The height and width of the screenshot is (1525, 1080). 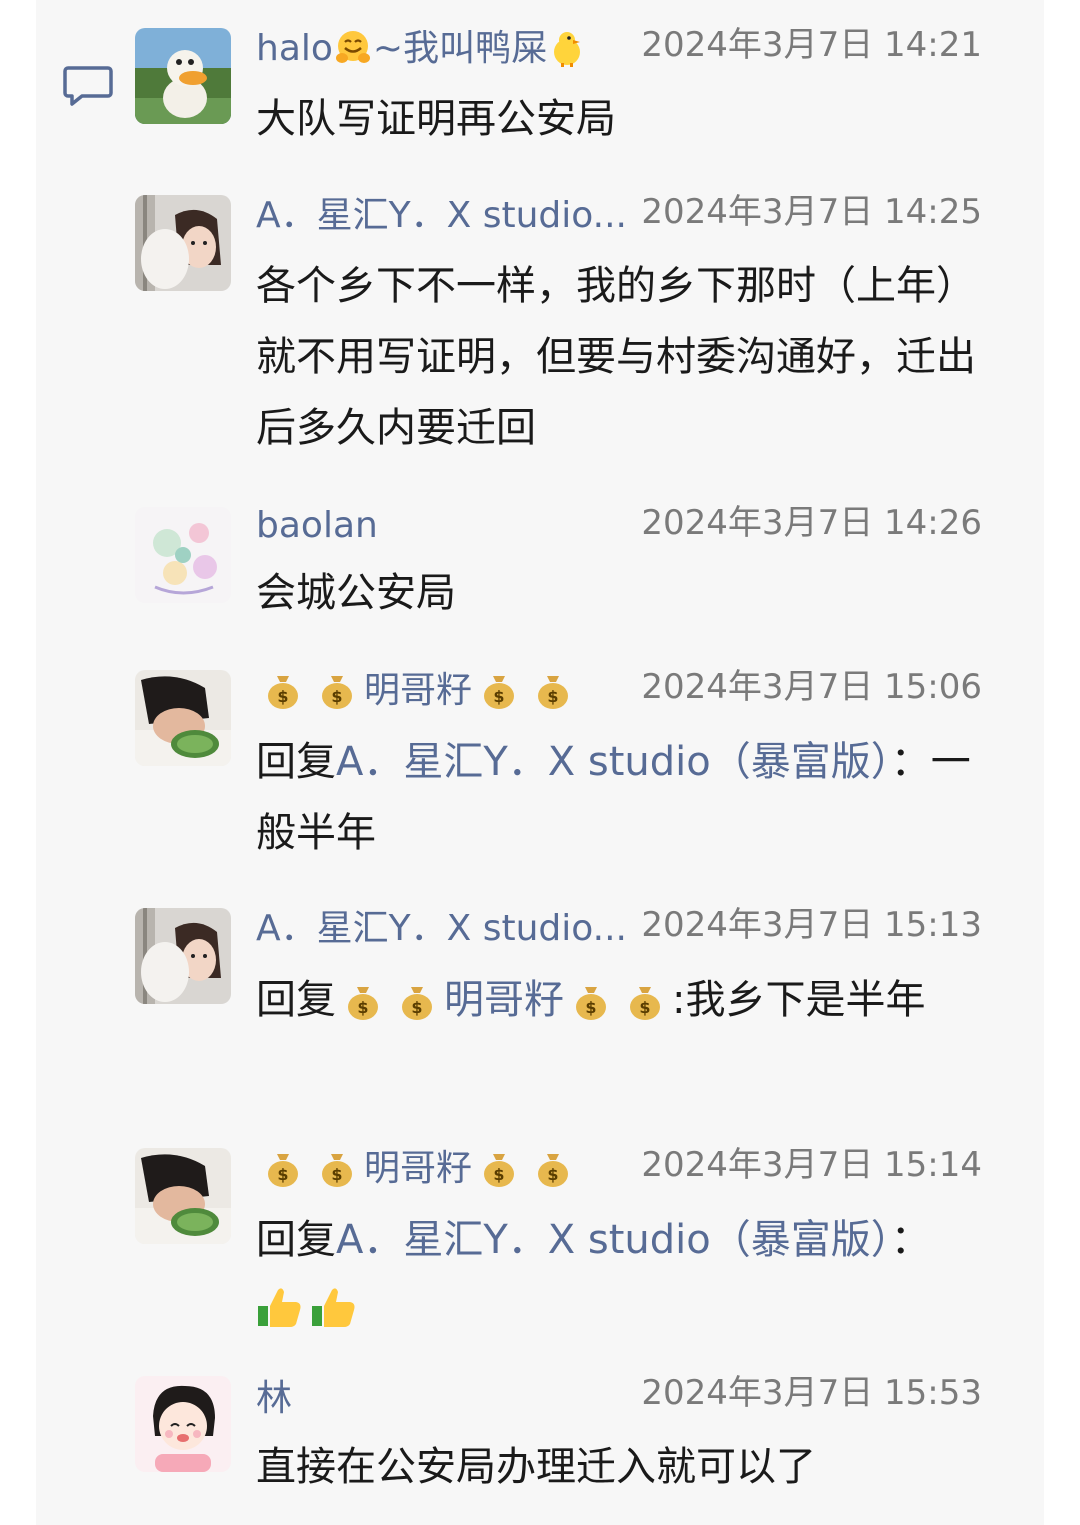 I want to click on avatar-flowers, so click(x=183, y=555).